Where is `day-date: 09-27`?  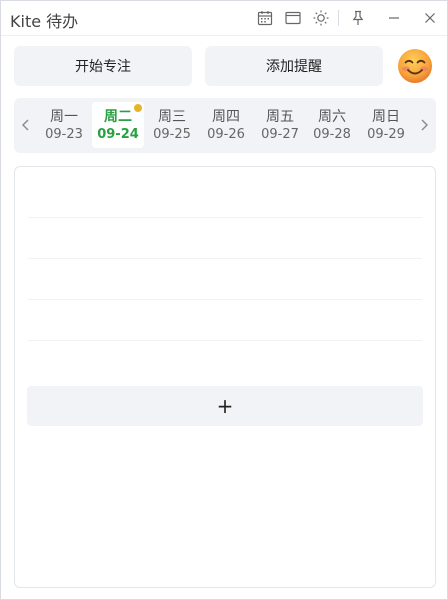
day-date: 09-27 is located at coordinates (280, 134).